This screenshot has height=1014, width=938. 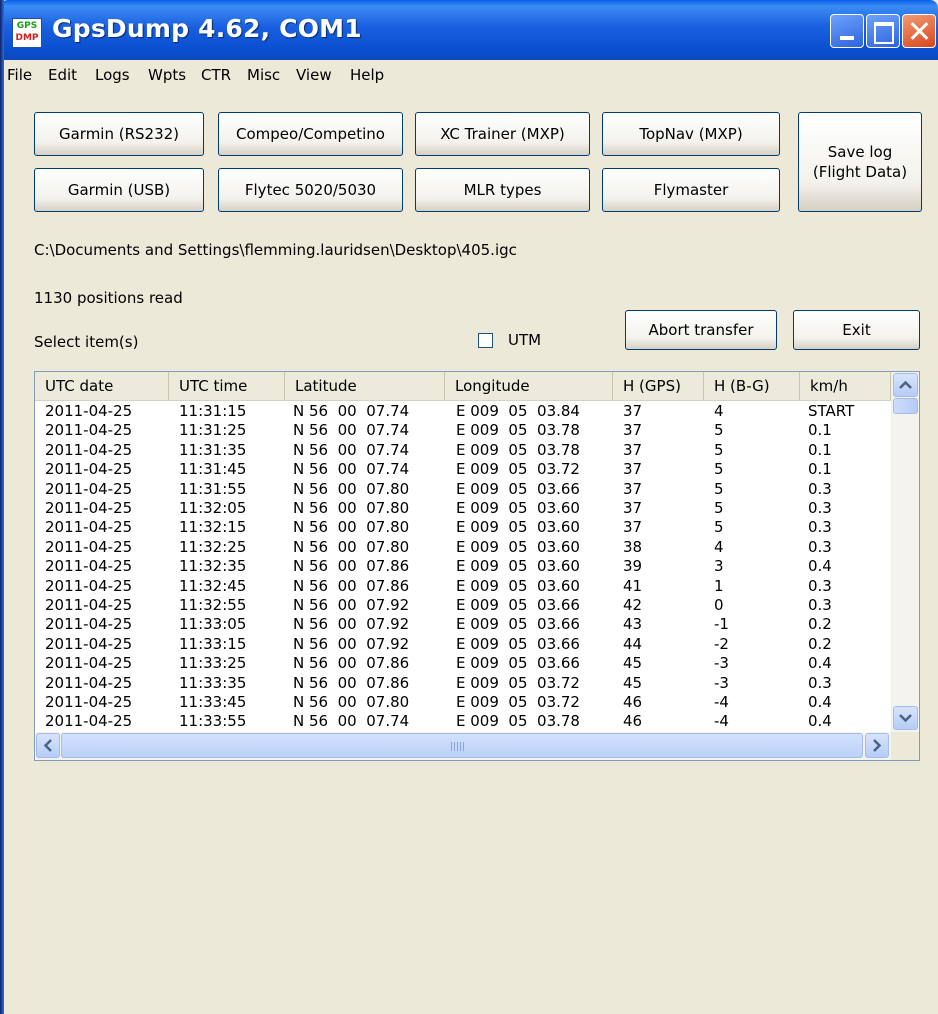 What do you see at coordinates (905, 385) in the screenshot?
I see `chevron-up-icon` at bounding box center [905, 385].